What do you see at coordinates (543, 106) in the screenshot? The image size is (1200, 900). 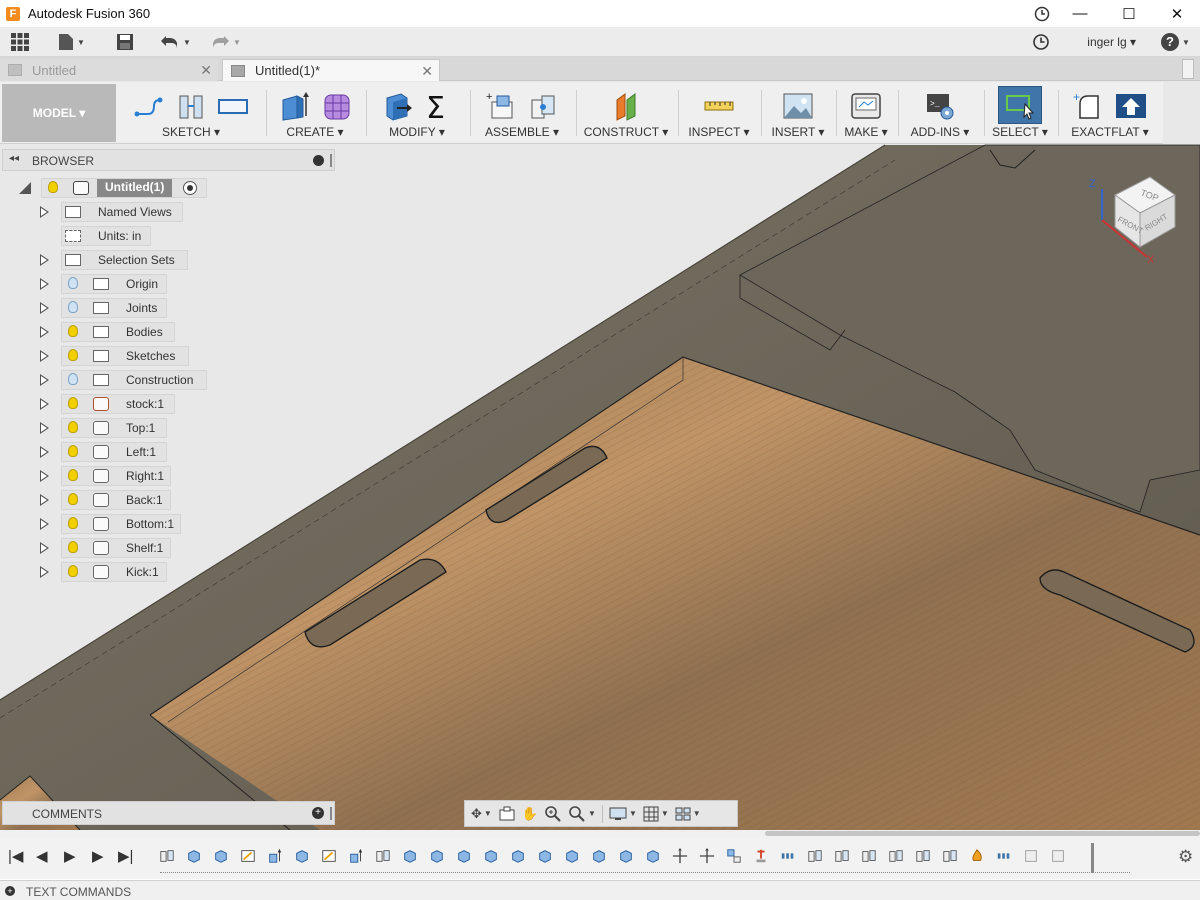 I see `joint-icon` at bounding box center [543, 106].